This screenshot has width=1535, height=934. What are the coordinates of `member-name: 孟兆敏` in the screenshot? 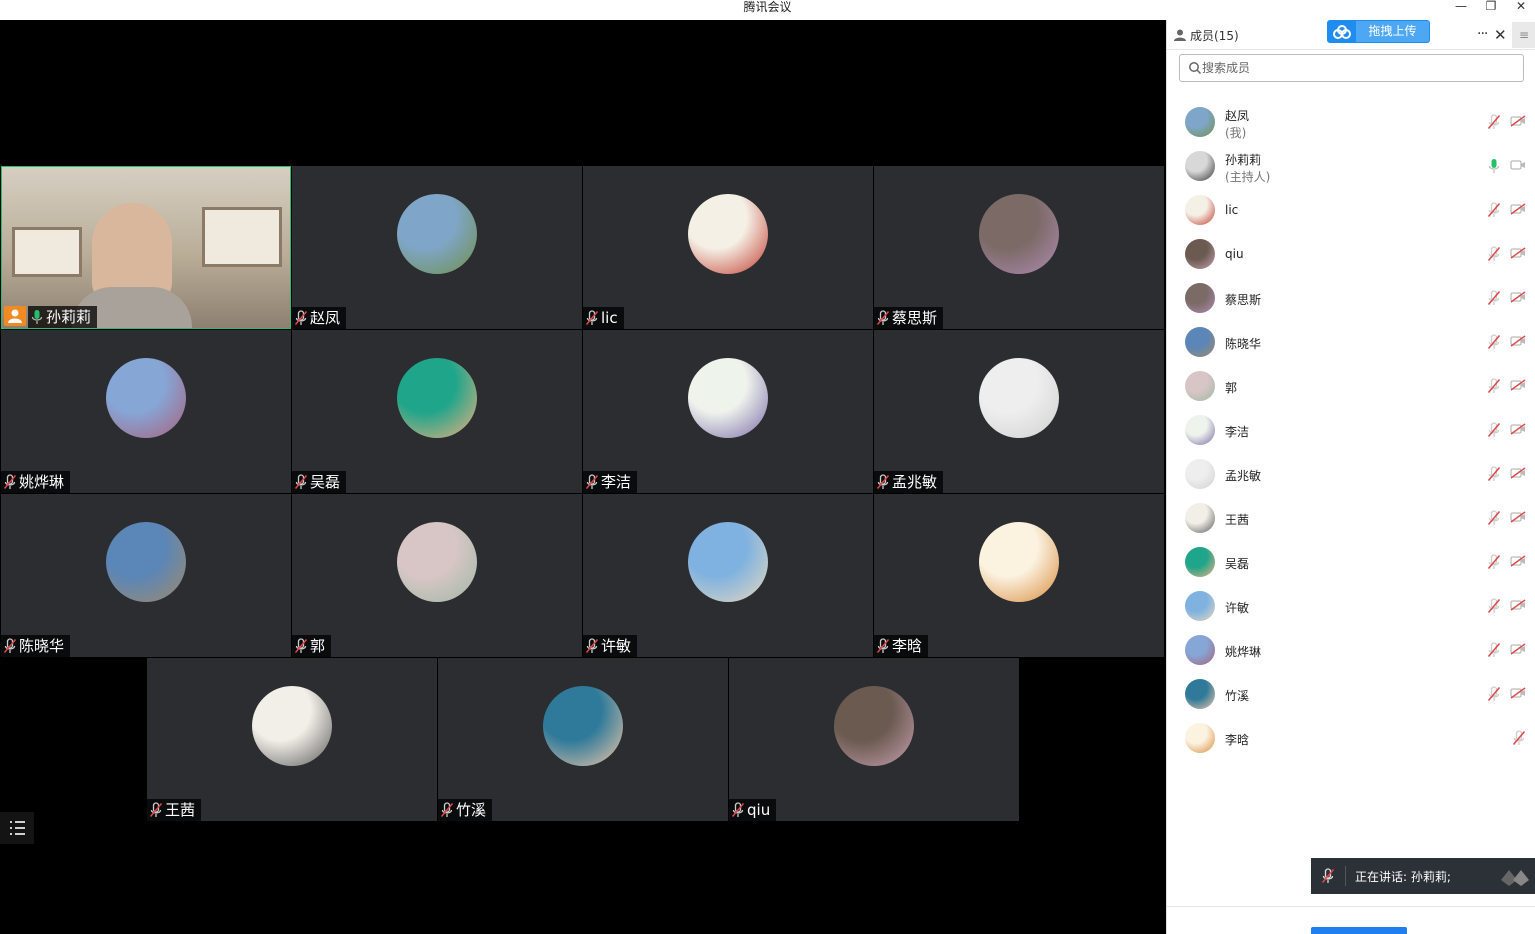 It's located at (1243, 476).